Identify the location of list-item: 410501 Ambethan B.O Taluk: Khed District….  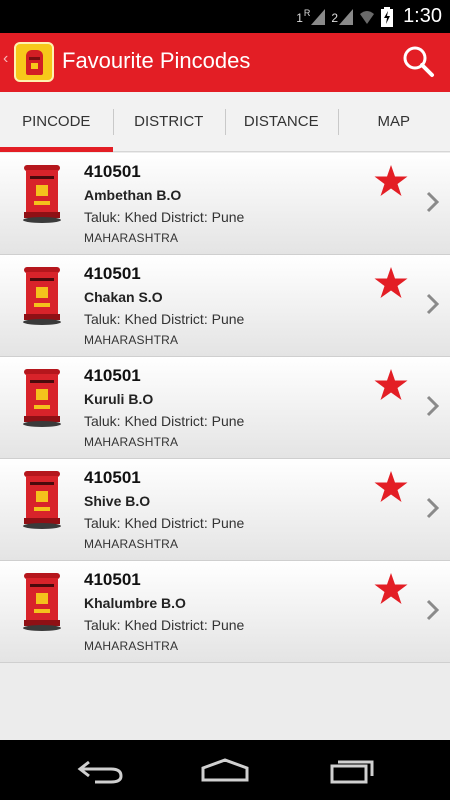
(225, 204).